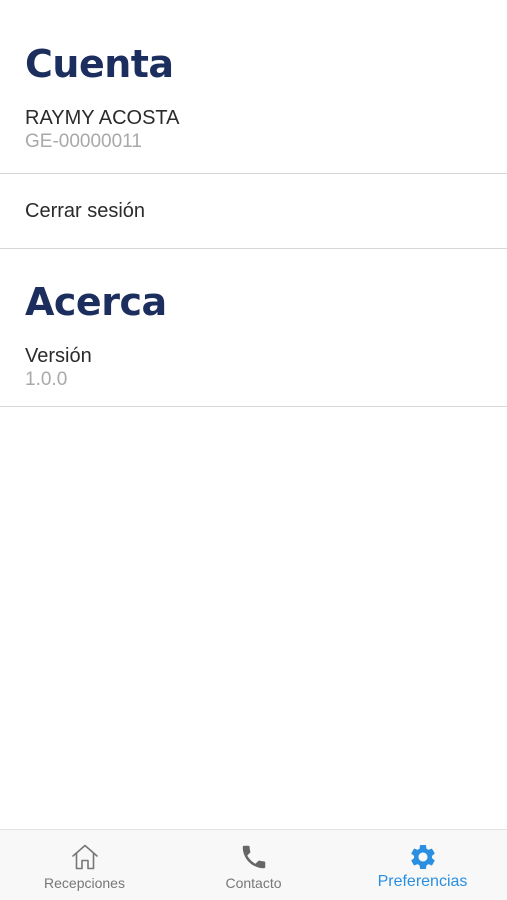 The image size is (507, 900). I want to click on logout-button: Cerrar sesión, so click(85, 211).